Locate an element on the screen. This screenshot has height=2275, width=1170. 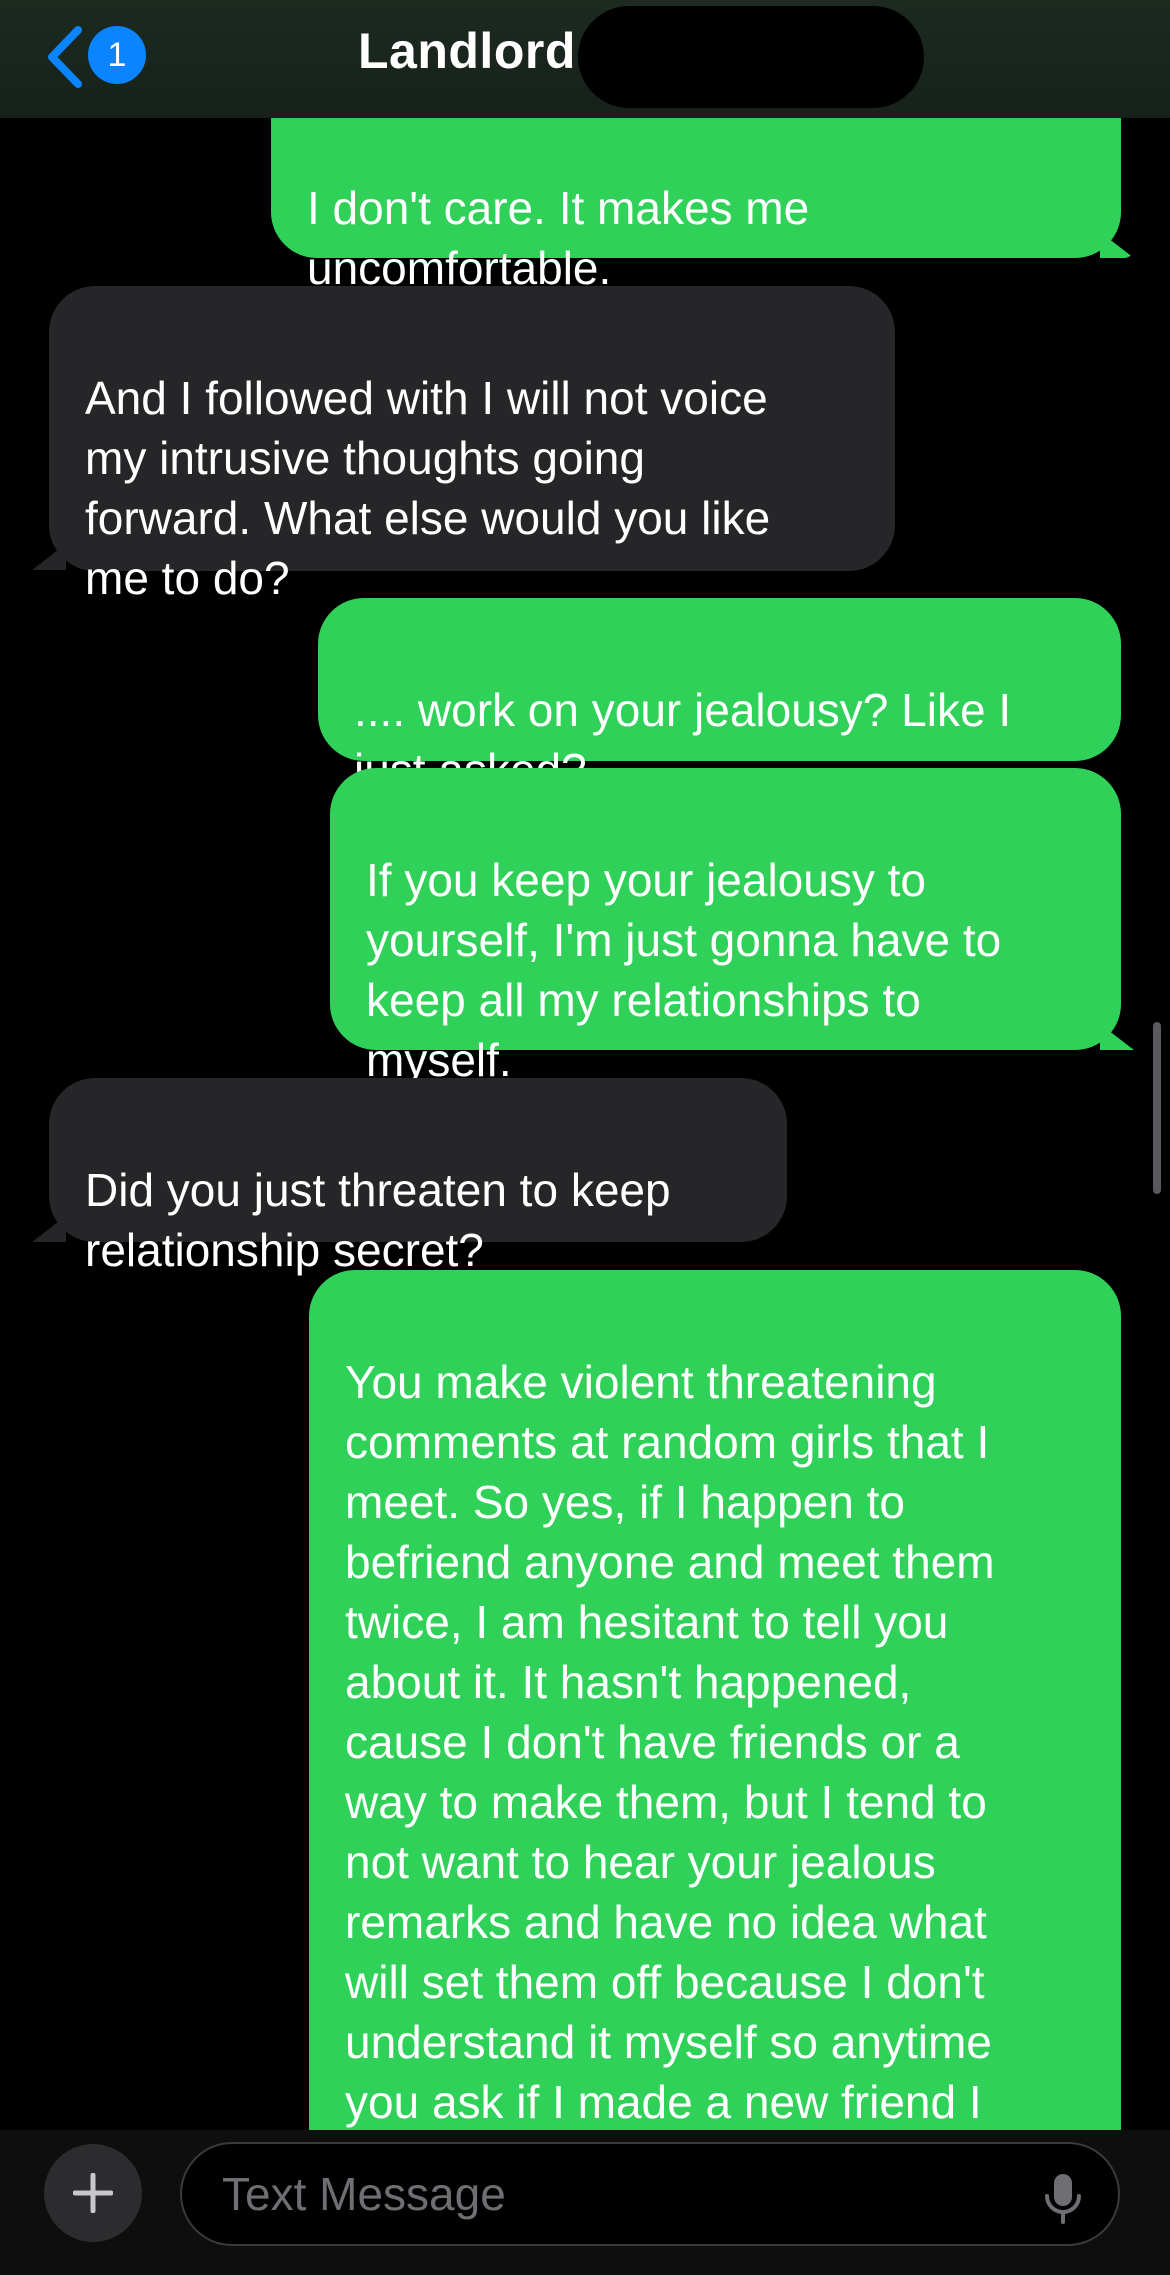
contact-name: Landlord is located at coordinates (467, 51).